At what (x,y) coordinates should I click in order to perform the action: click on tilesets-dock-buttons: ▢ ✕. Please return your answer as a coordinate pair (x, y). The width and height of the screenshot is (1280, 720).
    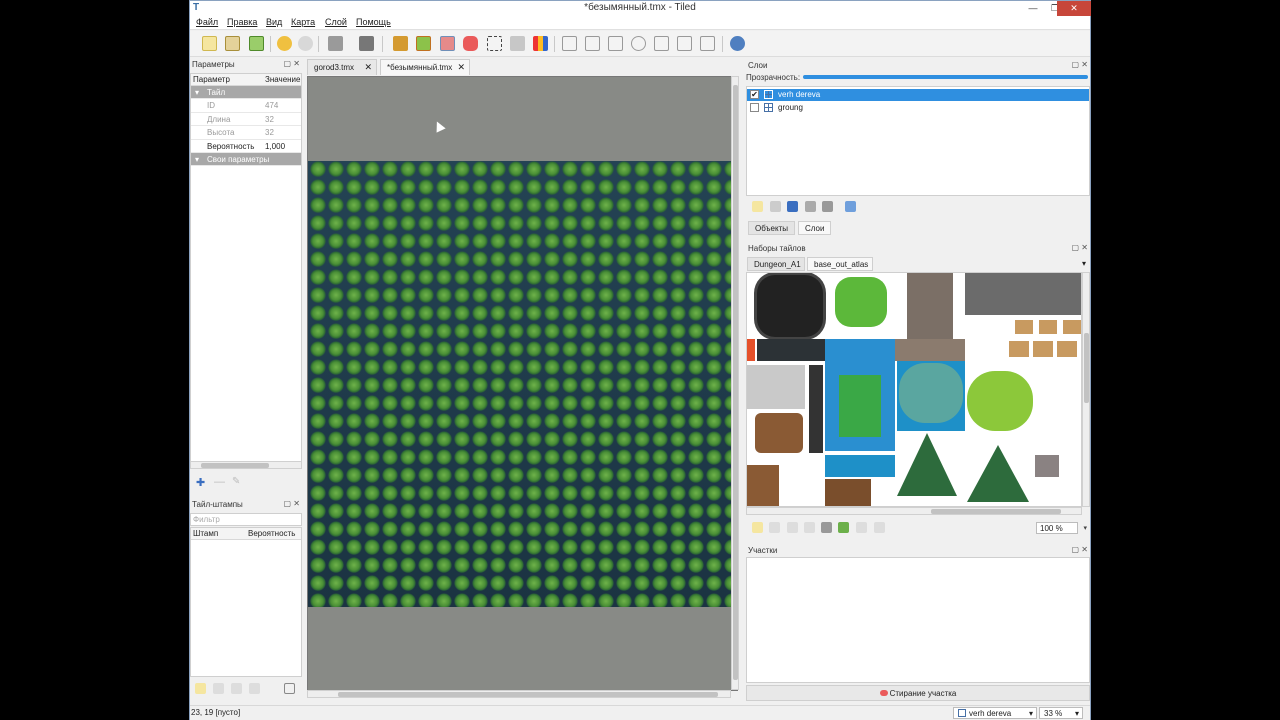
    Looking at the image, I should click on (1080, 247).